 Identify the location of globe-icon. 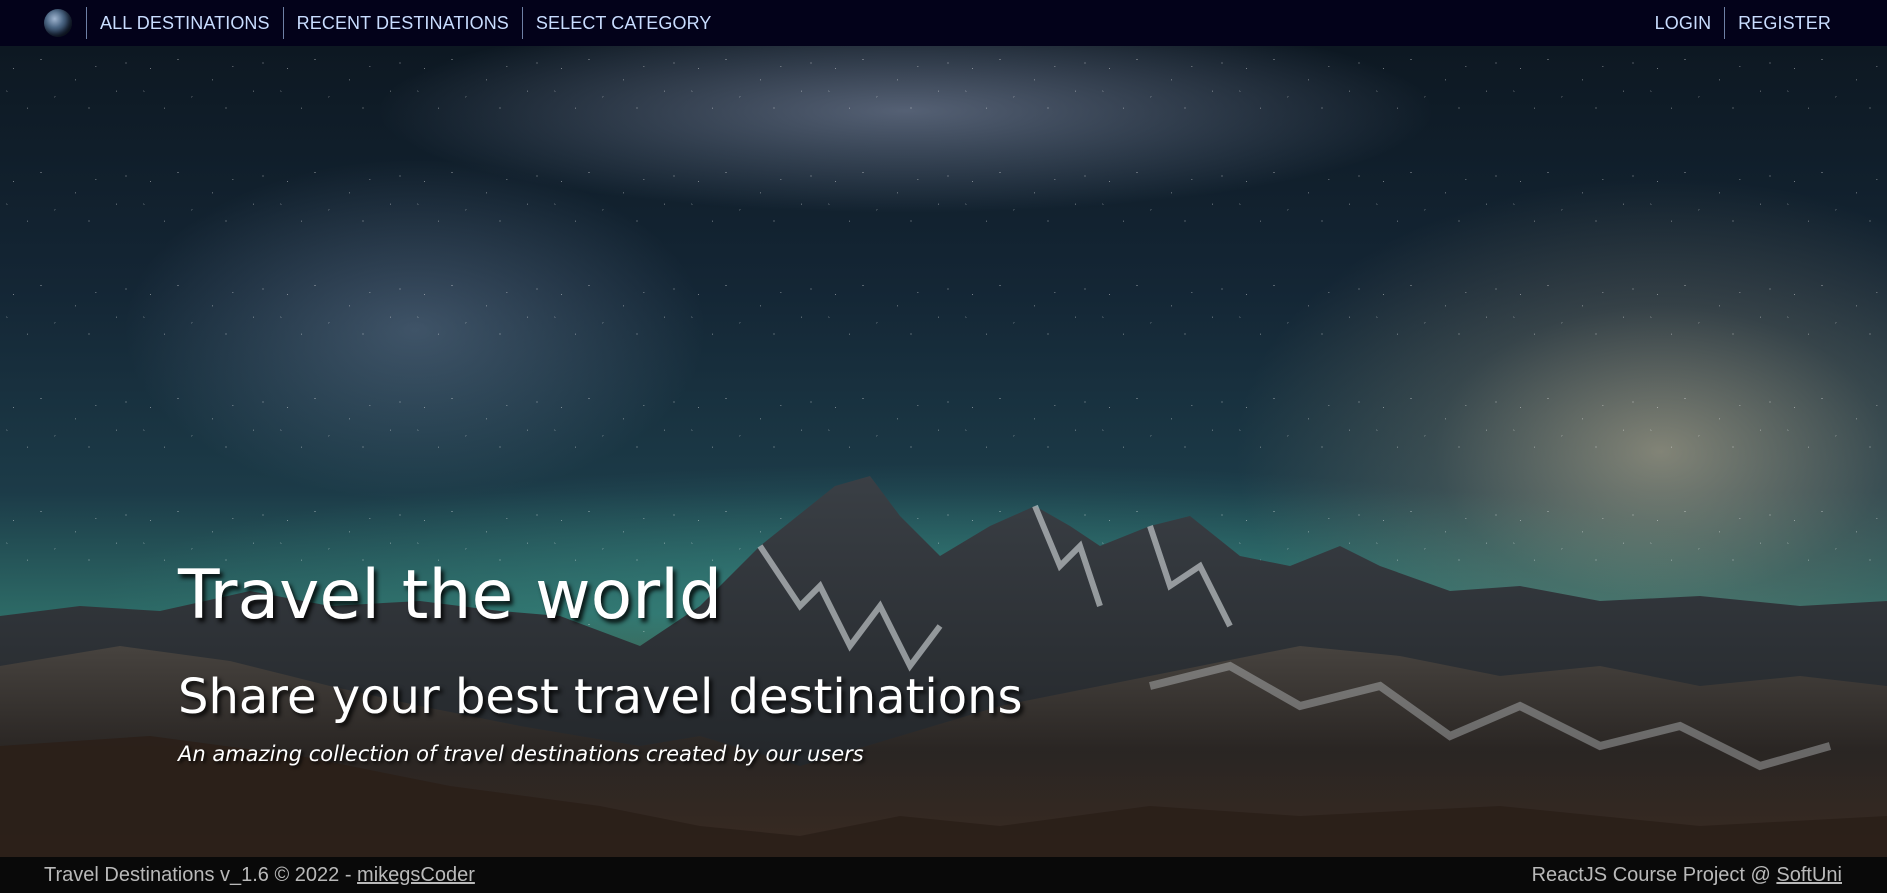
(58, 23).